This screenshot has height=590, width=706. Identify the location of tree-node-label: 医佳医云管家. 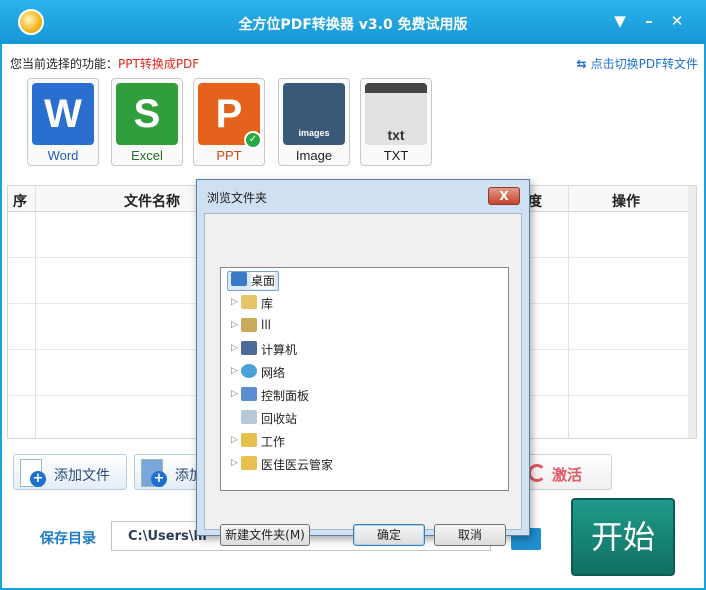
(297, 465).